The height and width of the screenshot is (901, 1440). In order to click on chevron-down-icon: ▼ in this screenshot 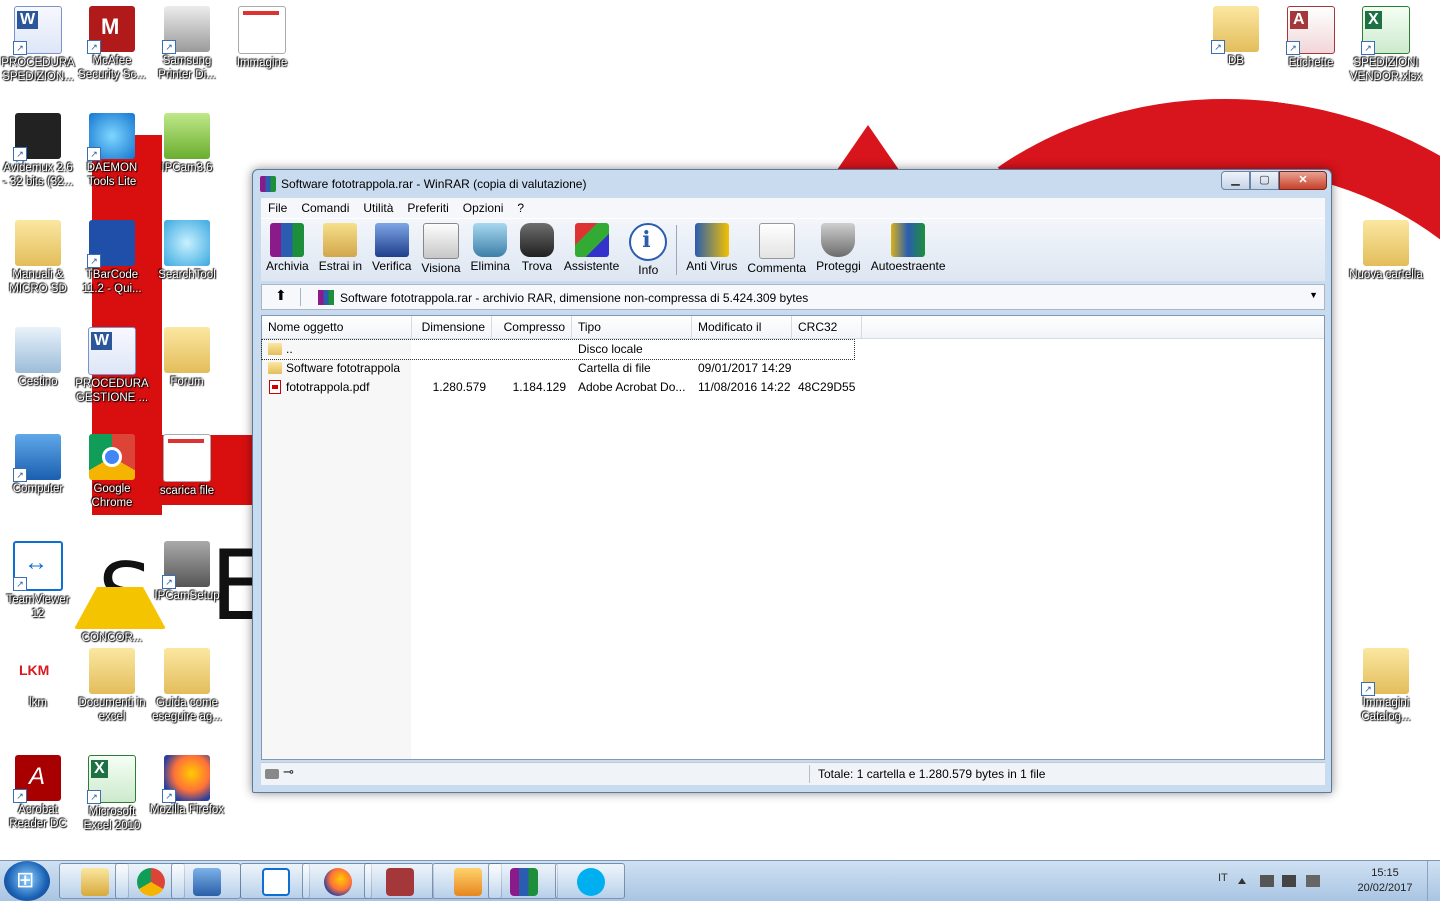, I will do `click(1313, 295)`.